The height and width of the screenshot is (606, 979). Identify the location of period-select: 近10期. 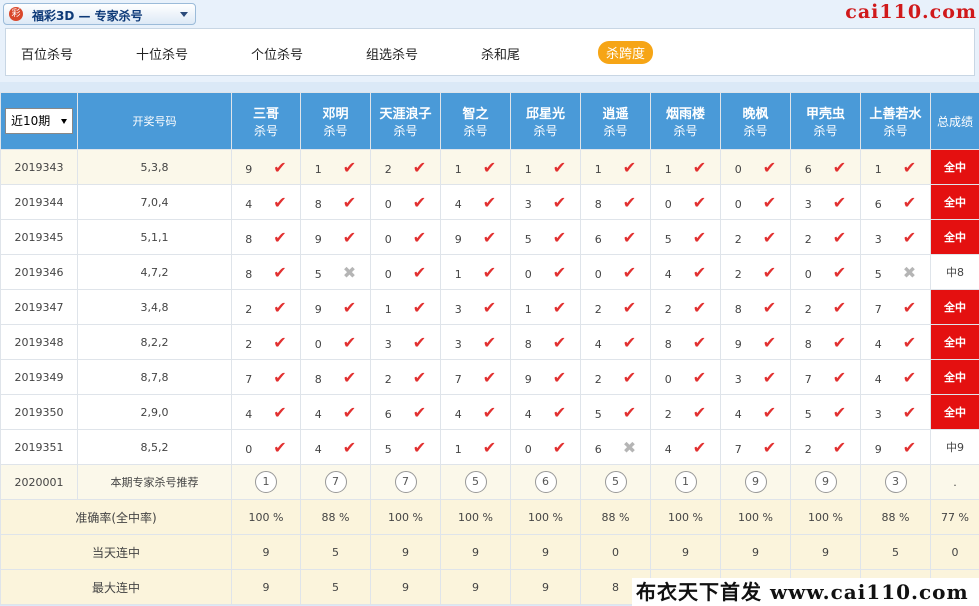
(39, 121).